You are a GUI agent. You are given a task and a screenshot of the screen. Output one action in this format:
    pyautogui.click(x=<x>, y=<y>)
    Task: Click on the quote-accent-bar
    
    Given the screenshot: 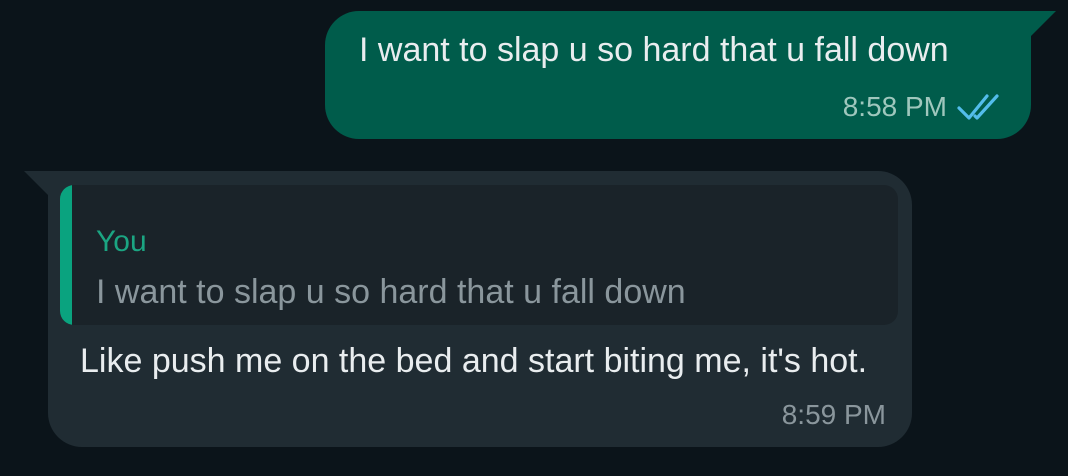 What is the action you would take?
    pyautogui.click(x=66, y=255)
    